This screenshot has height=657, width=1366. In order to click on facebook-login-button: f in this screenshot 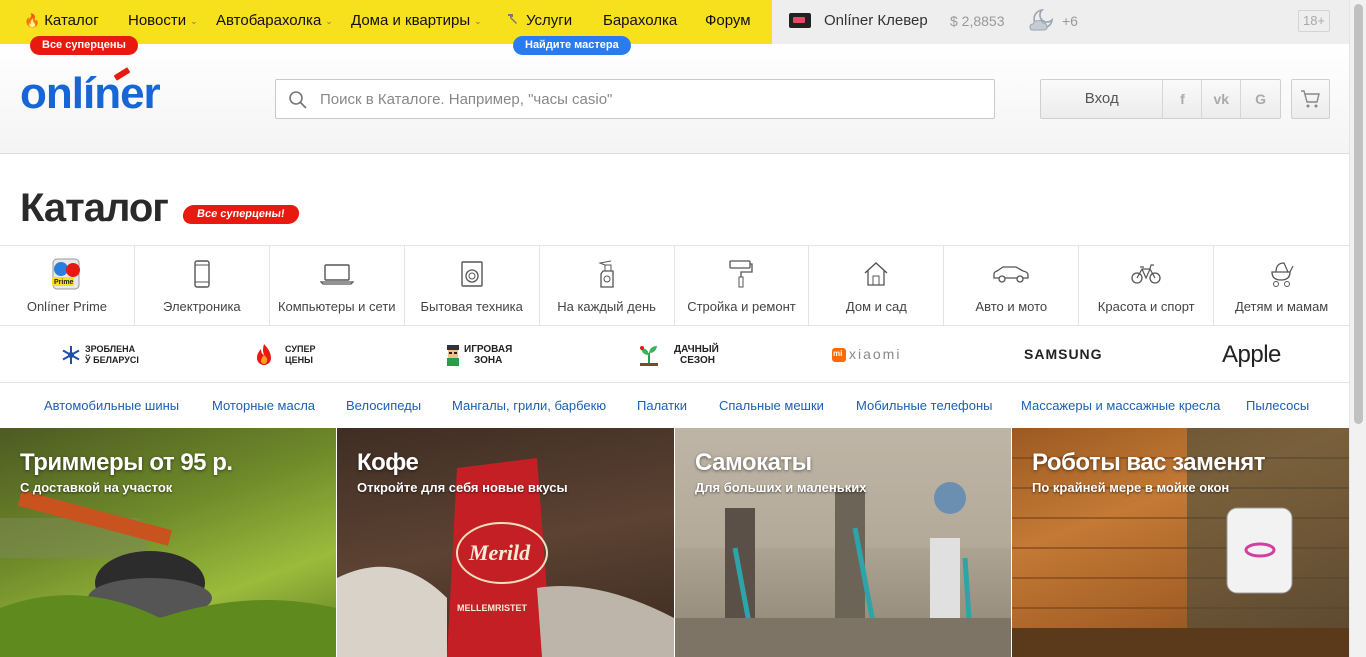, I will do `click(1183, 99)`.